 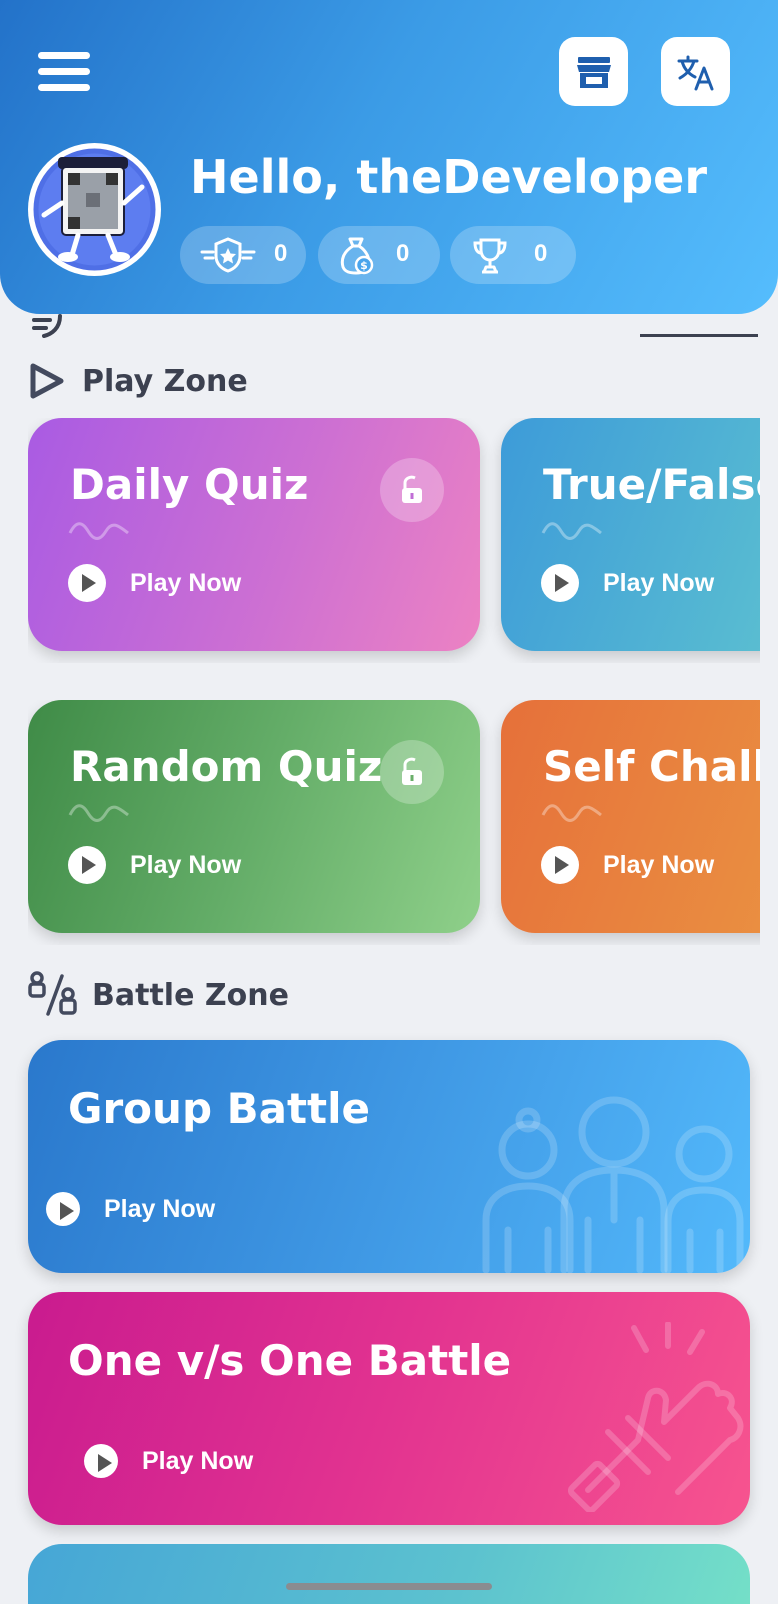 What do you see at coordinates (64, 72) in the screenshot?
I see `menu-button` at bounding box center [64, 72].